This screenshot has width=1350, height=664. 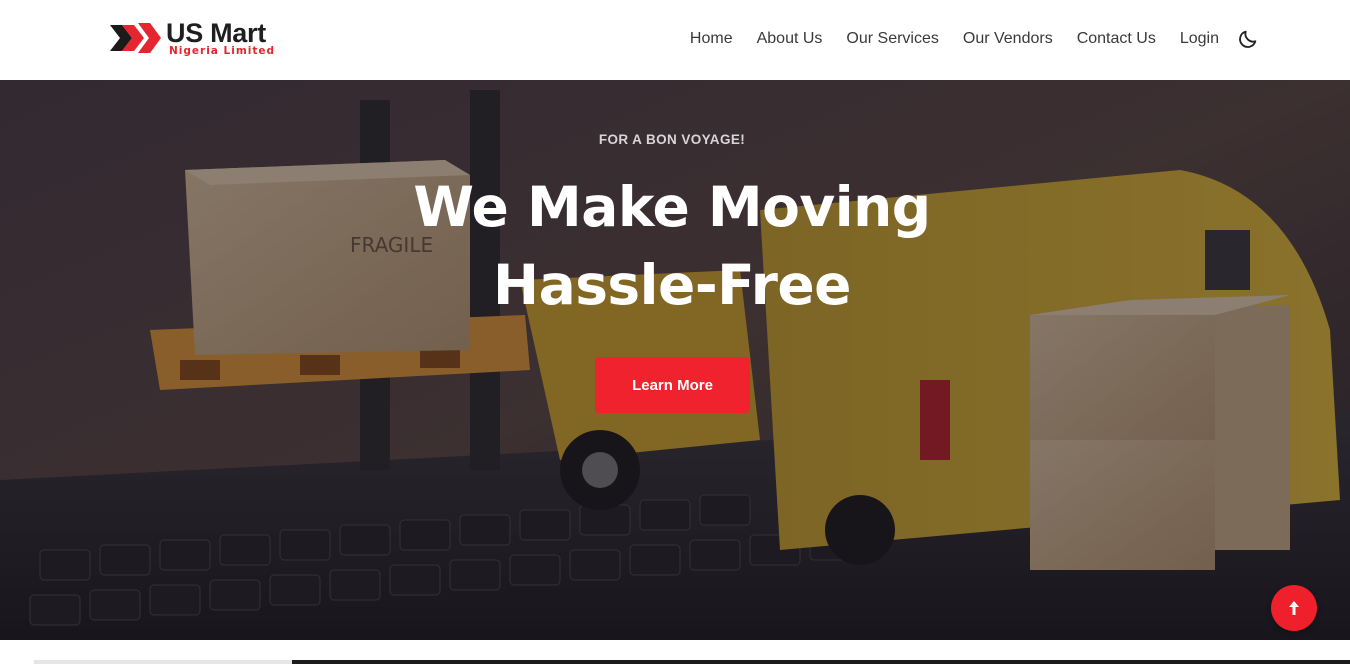 I want to click on brand-name: US Mart, so click(x=216, y=33).